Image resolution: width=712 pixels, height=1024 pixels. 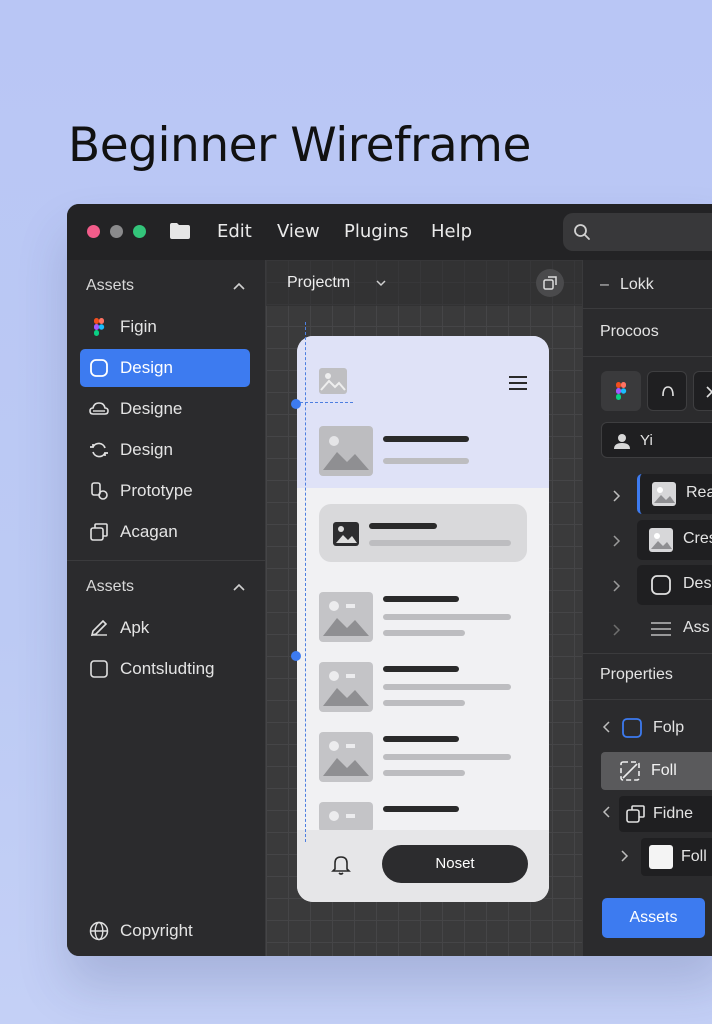 I want to click on inspector-header: Lokk, so click(x=637, y=284).